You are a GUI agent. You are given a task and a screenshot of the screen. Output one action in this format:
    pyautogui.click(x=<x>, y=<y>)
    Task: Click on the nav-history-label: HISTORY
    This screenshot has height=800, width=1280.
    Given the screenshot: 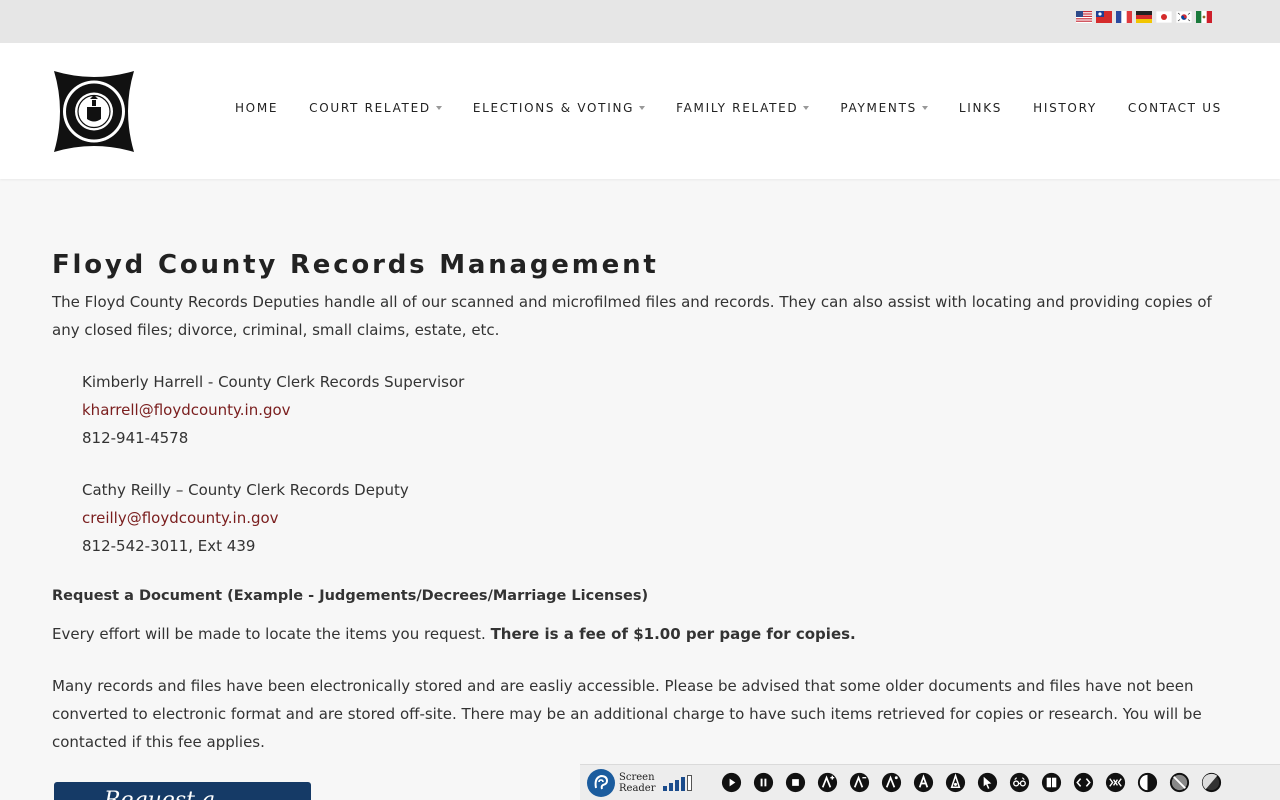 What is the action you would take?
    pyautogui.click(x=1065, y=108)
    